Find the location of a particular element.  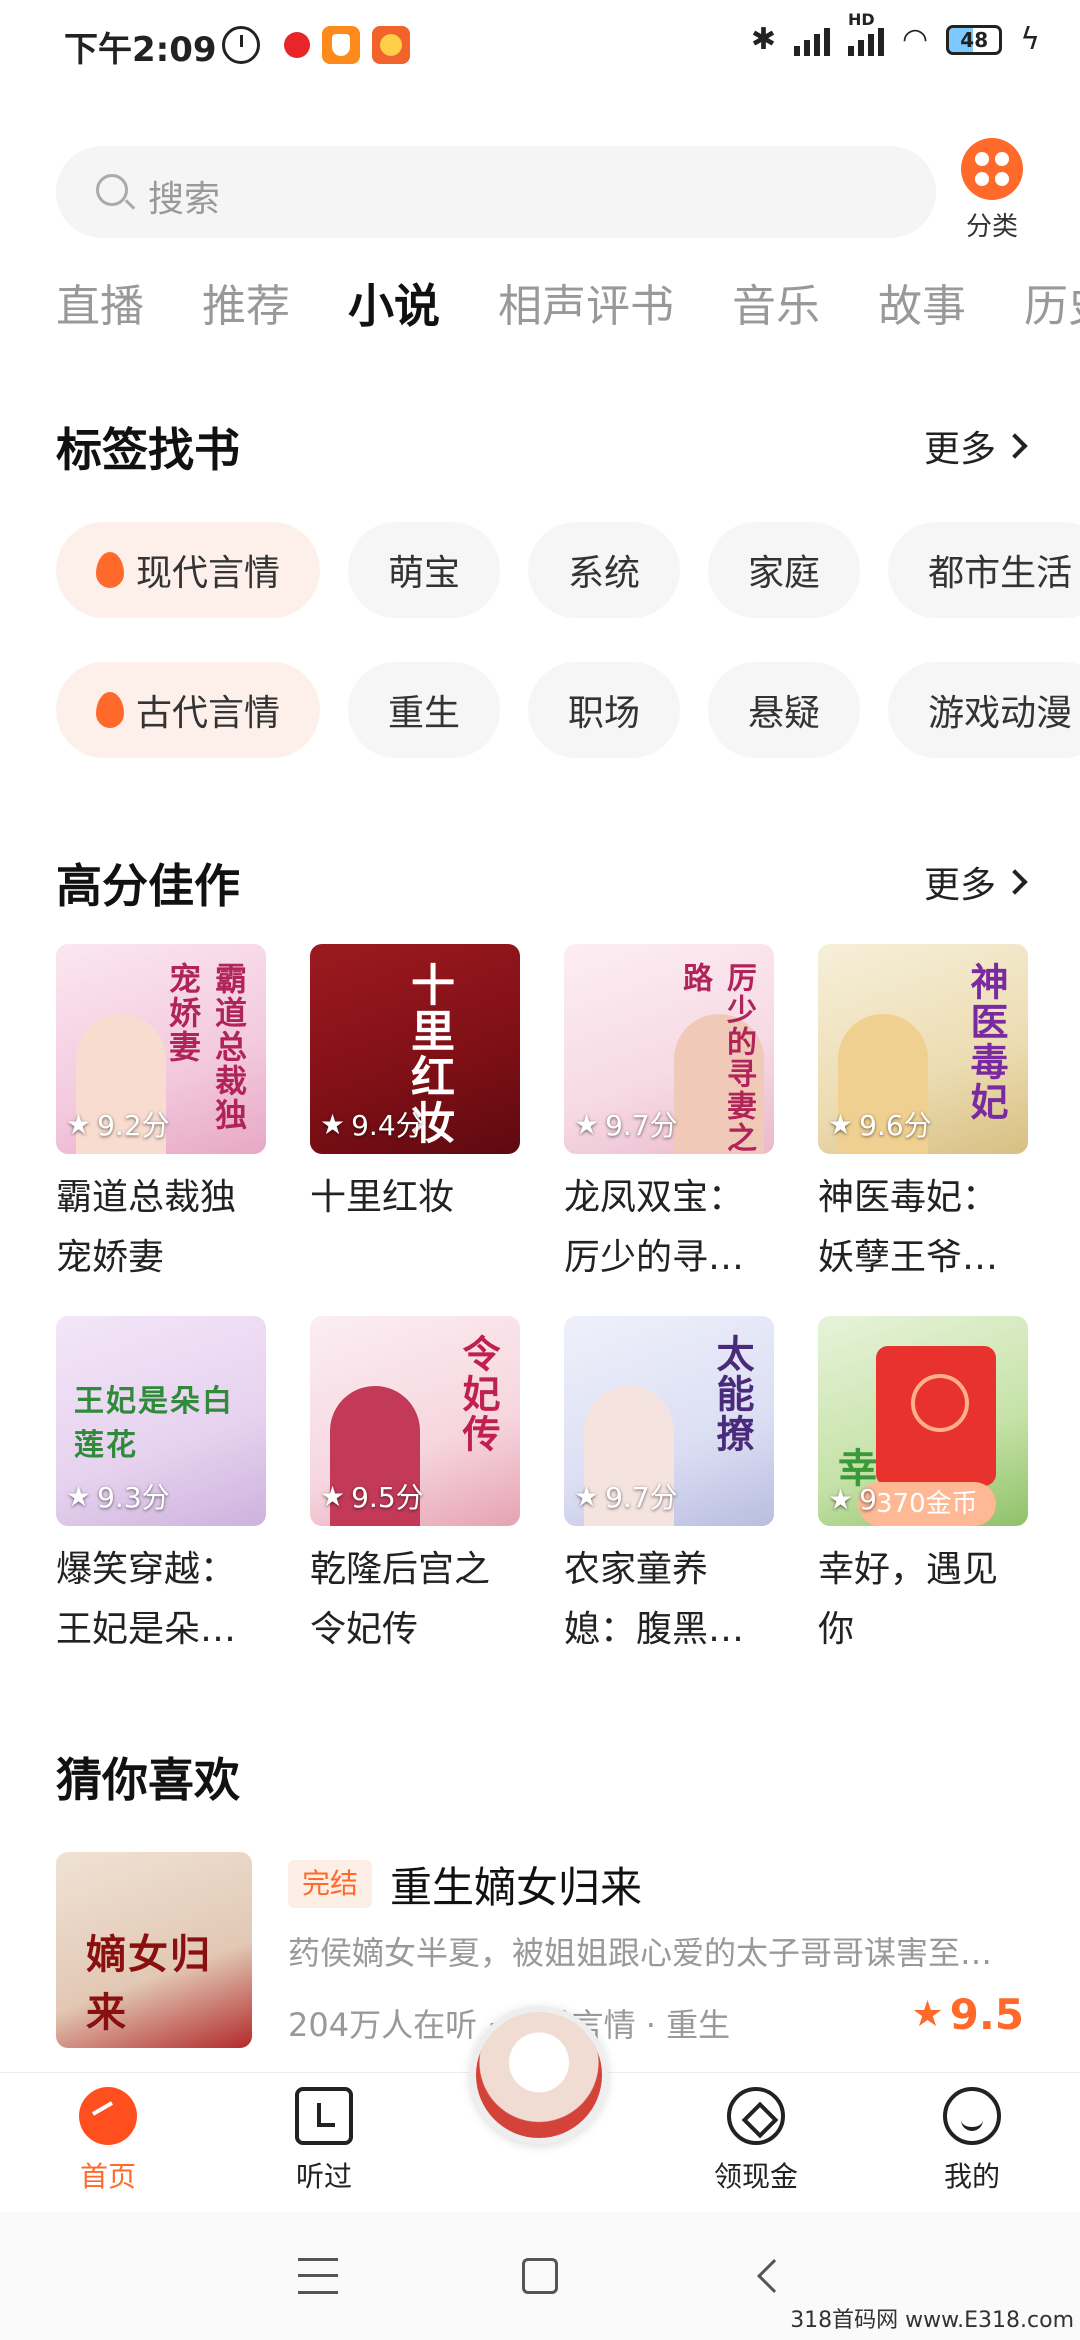

cover-title: 神医毒妃 is located at coordinates (986, 1042).